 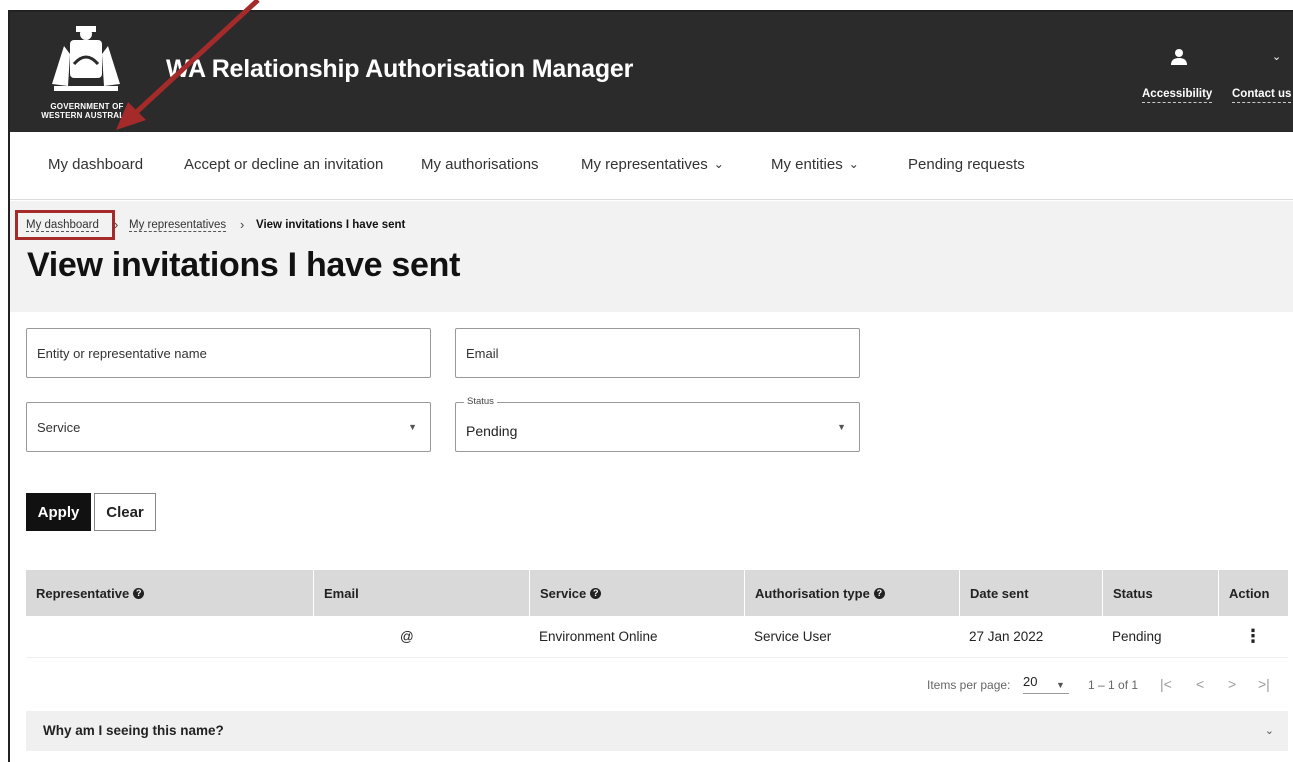 I want to click on accordion-label: Why am I seeing this name?, so click(x=133, y=730).